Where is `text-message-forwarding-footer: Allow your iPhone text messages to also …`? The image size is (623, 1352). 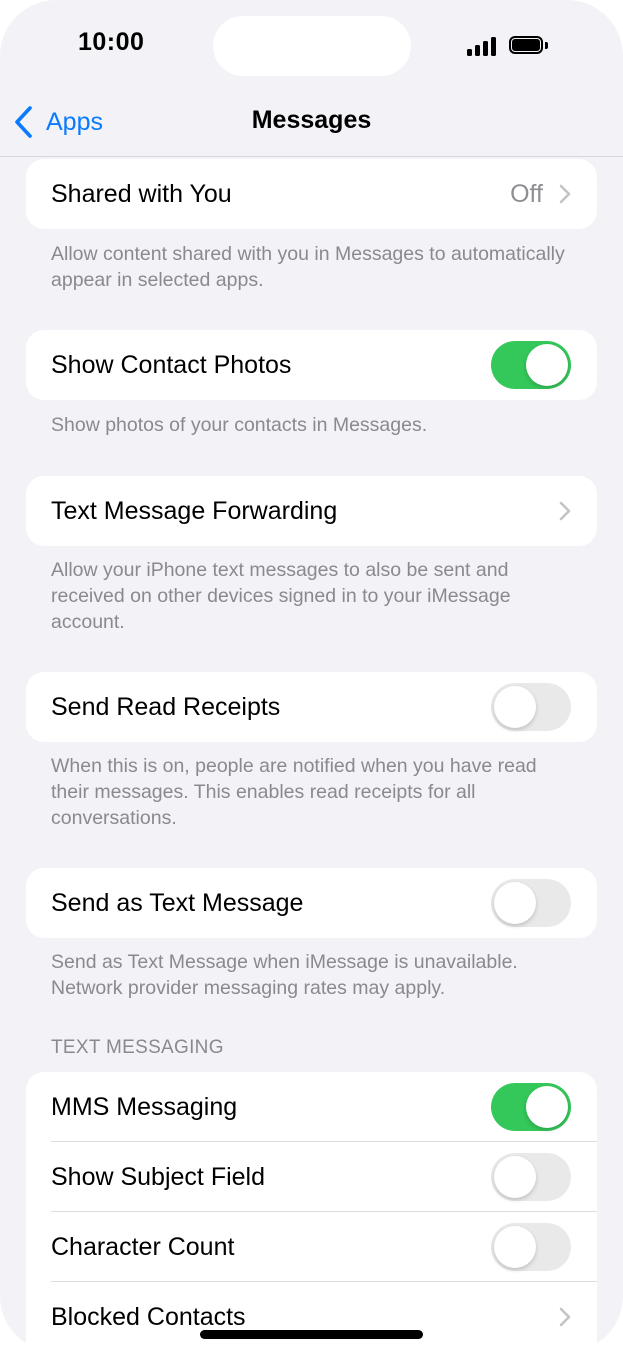
text-message-forwarding-footer: Allow your iPhone text messages to also … is located at coordinates (281, 596).